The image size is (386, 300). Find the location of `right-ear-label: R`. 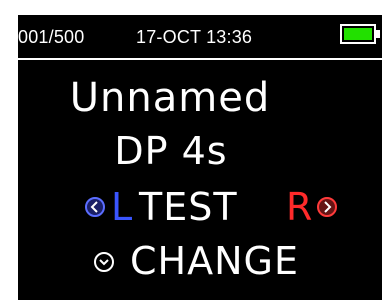

right-ear-label: R is located at coordinates (299, 207).